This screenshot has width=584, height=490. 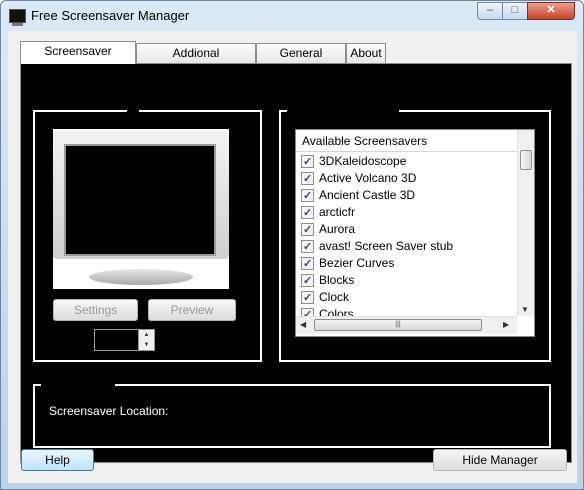 What do you see at coordinates (386, 246) in the screenshot?
I see `list-item-label: avast! Screen Saver stub` at bounding box center [386, 246].